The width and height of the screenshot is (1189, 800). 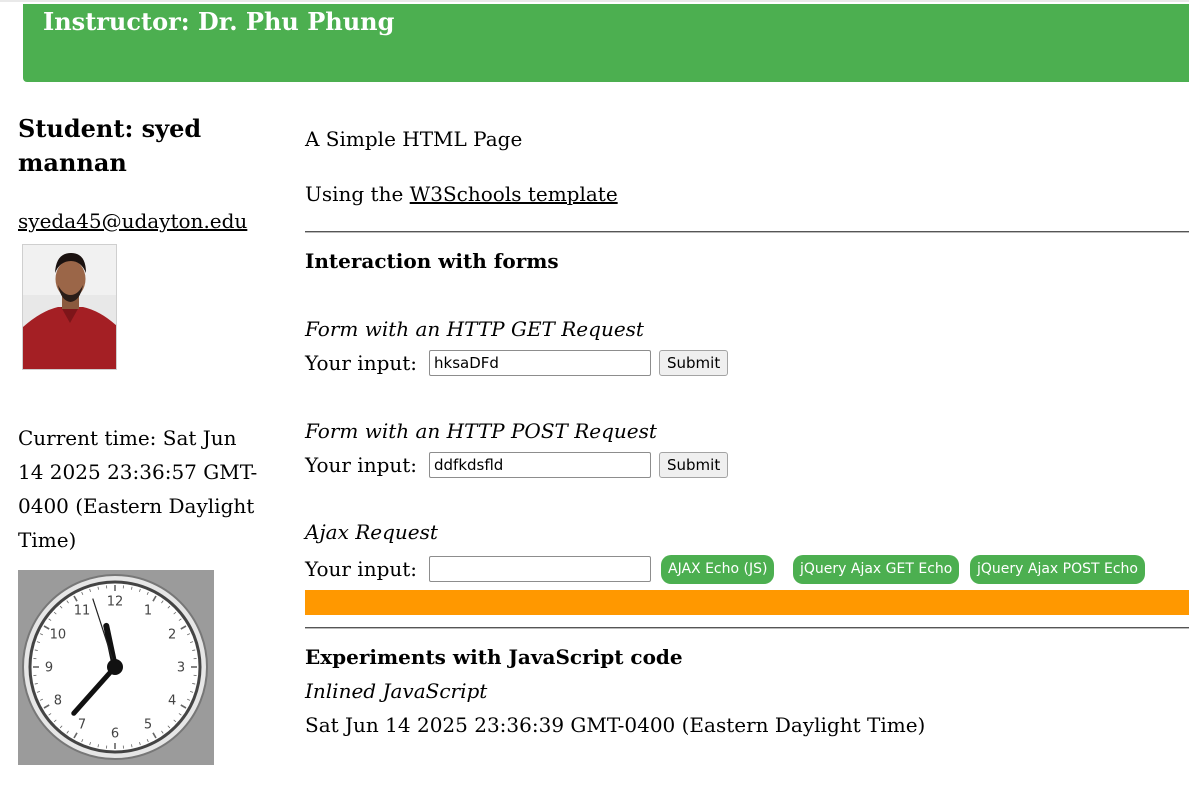 What do you see at coordinates (172, 701) in the screenshot?
I see `clock-number: 4` at bounding box center [172, 701].